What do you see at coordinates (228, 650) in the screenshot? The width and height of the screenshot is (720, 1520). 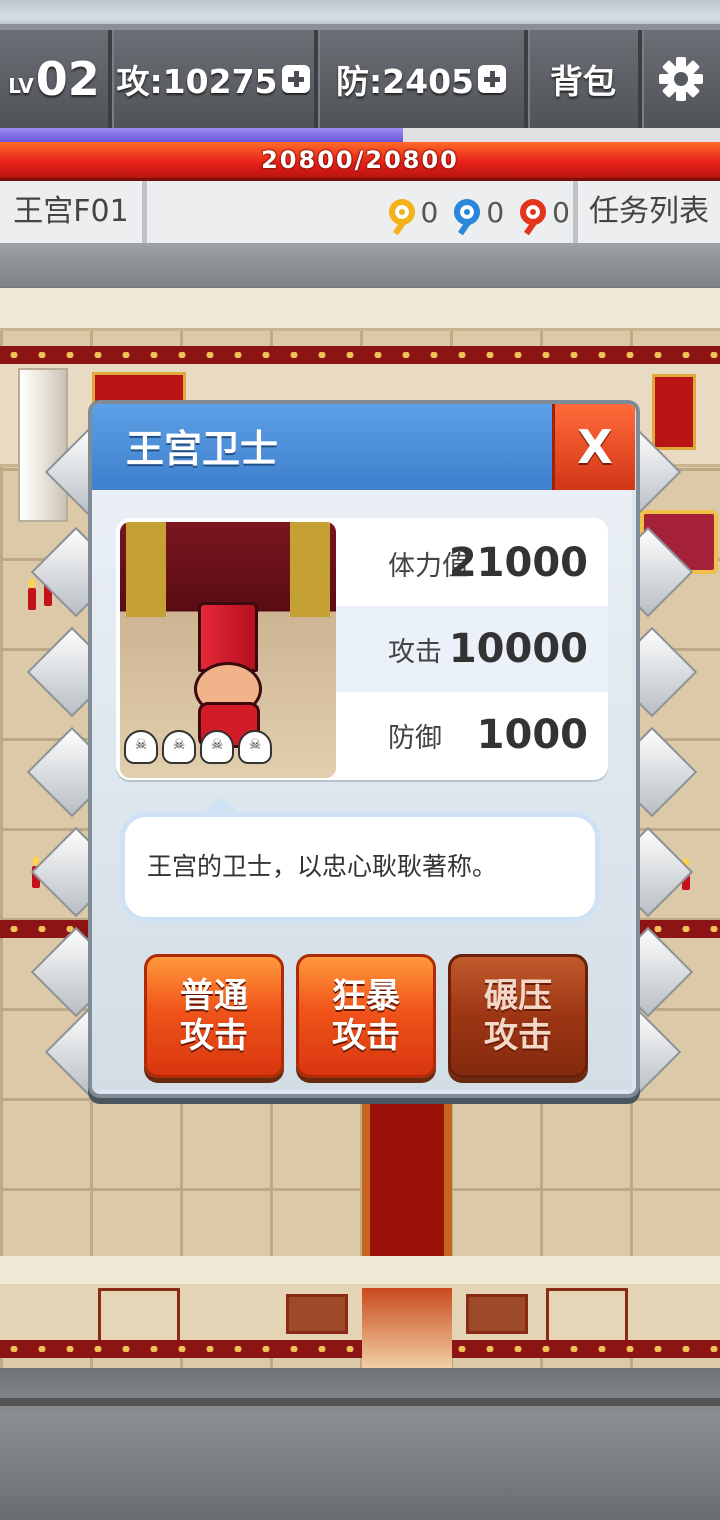 I see `monster-portrait: ☠ ☠ ☠ ☠` at bounding box center [228, 650].